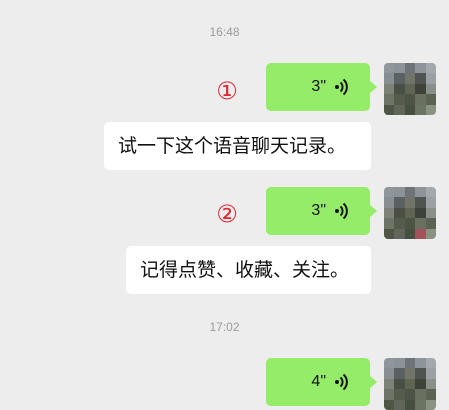 The height and width of the screenshot is (410, 449). I want to click on timestamp: 16:48, so click(224, 32).